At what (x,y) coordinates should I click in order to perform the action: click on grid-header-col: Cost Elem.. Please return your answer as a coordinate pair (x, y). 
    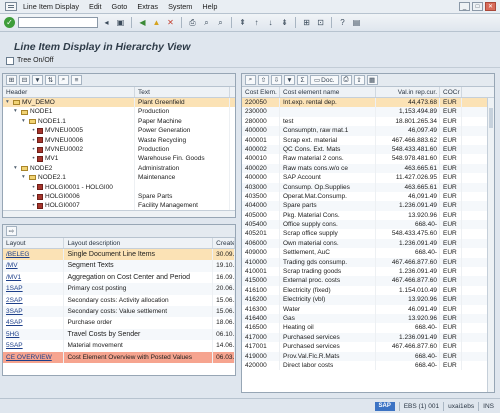
    Looking at the image, I should click on (261, 92).